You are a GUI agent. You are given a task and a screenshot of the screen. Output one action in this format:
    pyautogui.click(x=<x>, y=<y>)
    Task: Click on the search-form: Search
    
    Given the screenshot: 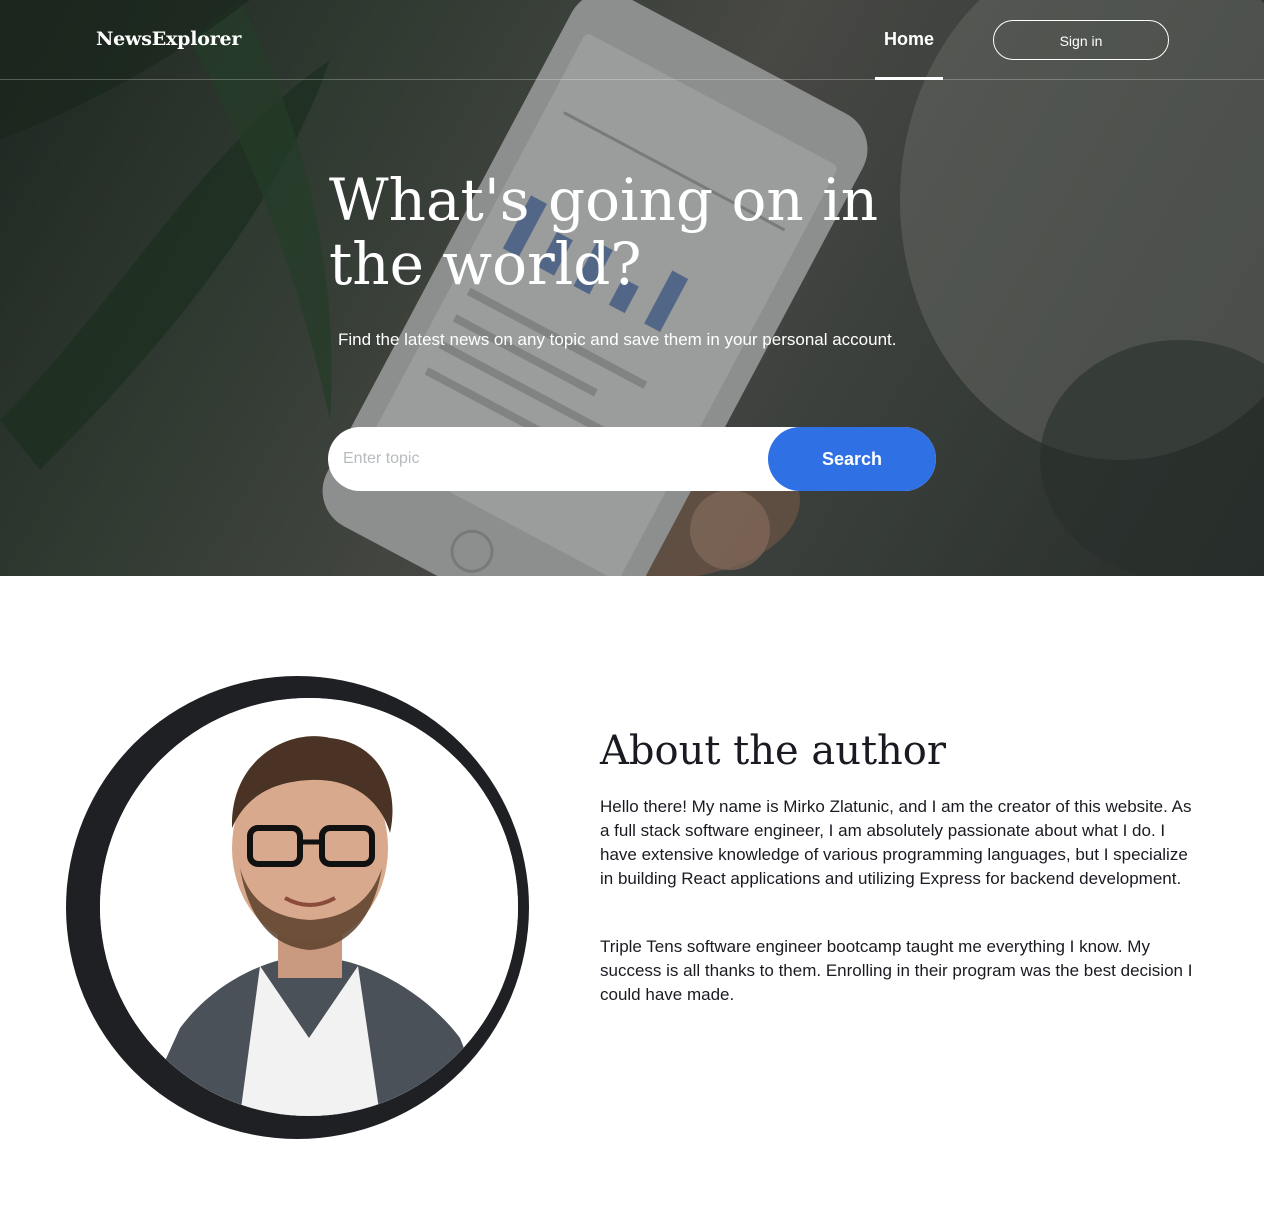 What is the action you would take?
    pyautogui.click(x=632, y=459)
    